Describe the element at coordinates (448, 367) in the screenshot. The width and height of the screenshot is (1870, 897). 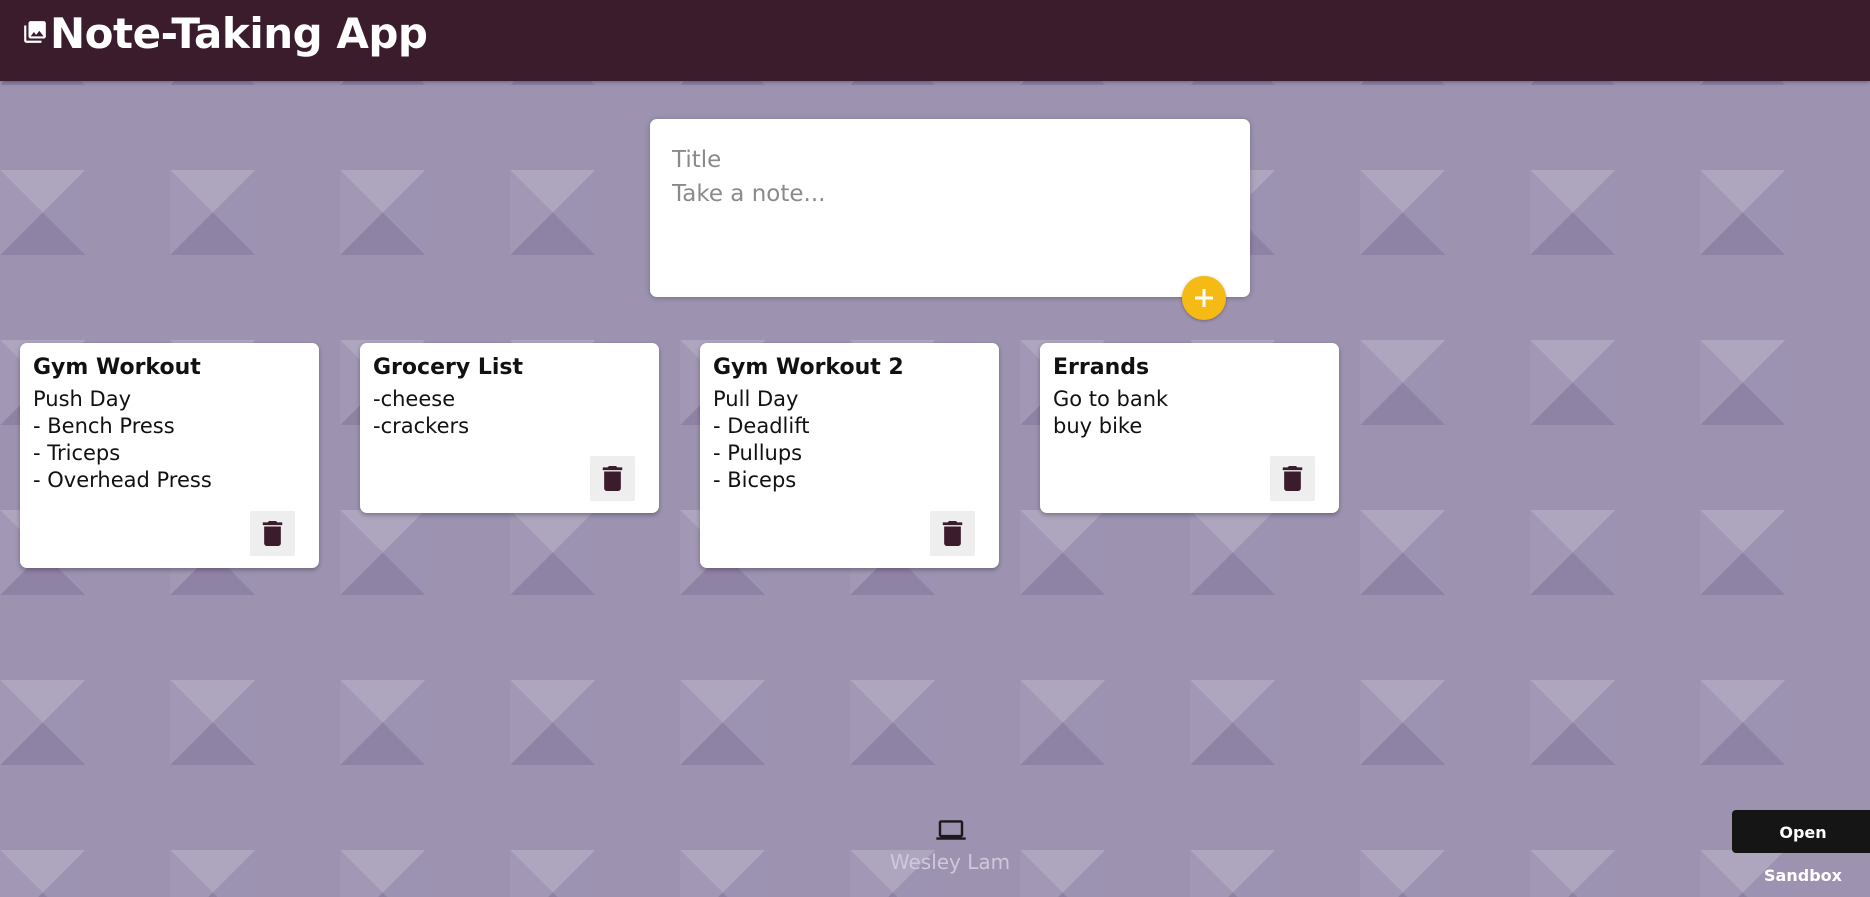
I see `note-title: Grocery List` at that location.